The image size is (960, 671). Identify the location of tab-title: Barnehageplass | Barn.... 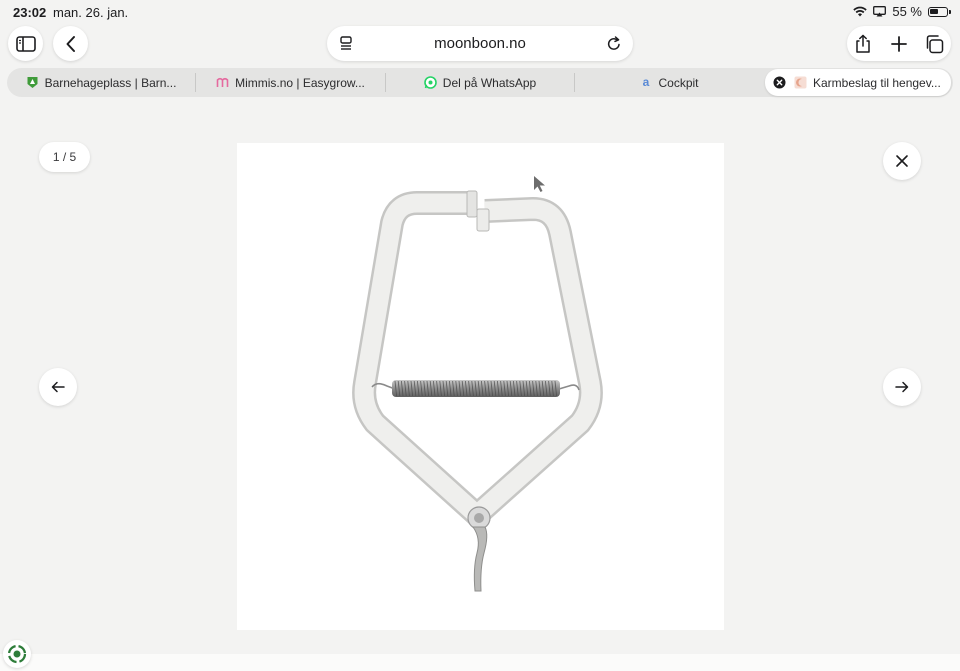
(110, 82).